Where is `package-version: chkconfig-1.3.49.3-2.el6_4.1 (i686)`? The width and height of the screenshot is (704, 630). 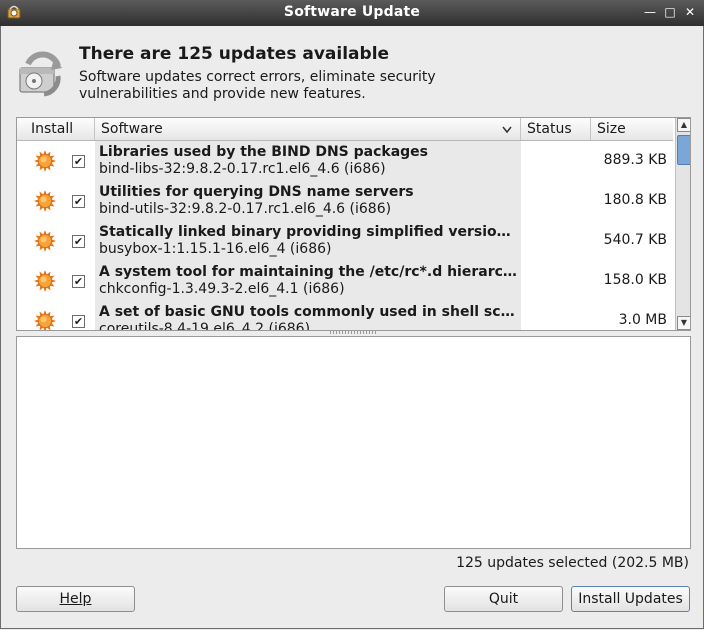 package-version: chkconfig-1.3.49.3-2.el6_4.1 (i686) is located at coordinates (222, 289).